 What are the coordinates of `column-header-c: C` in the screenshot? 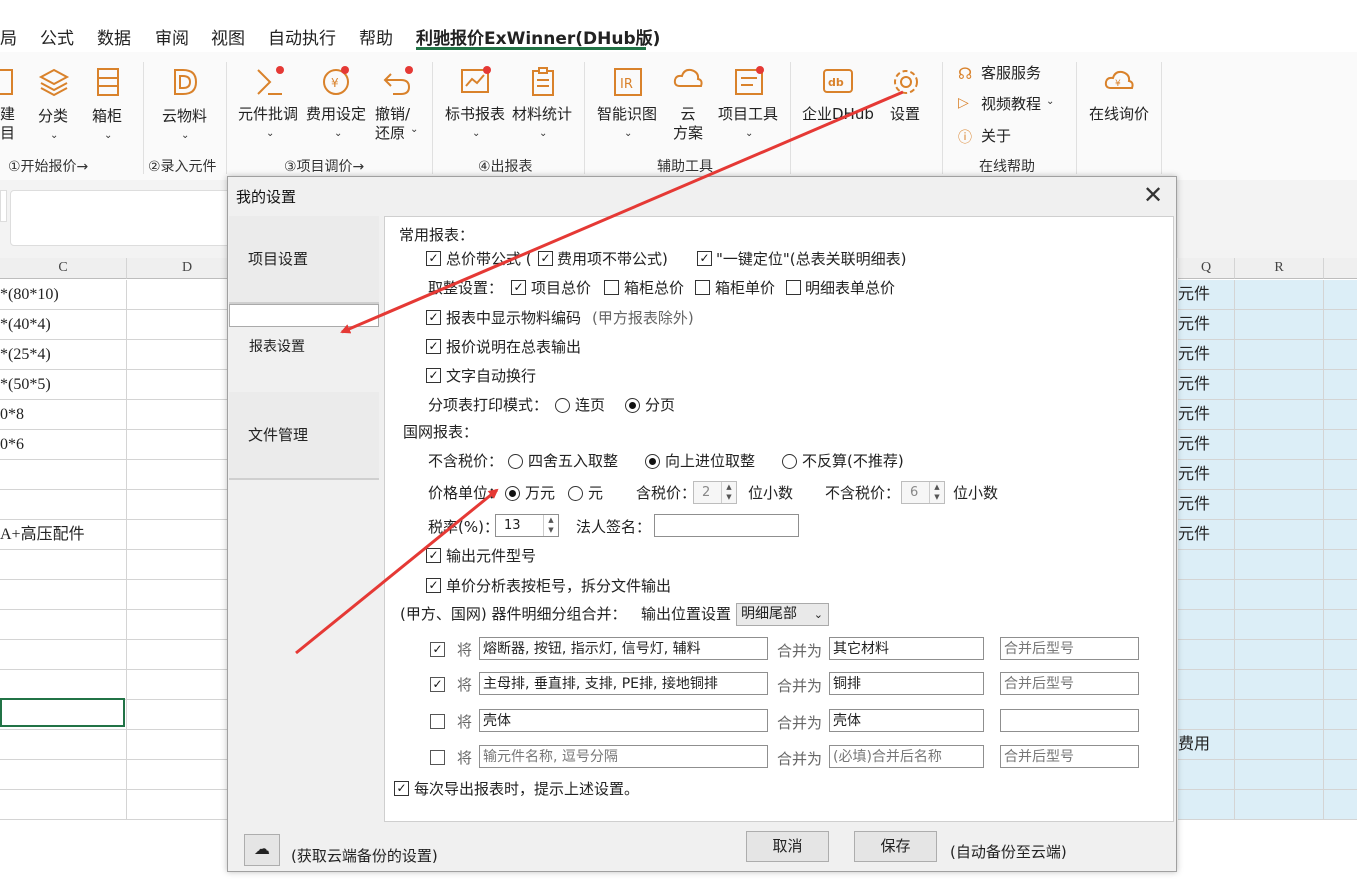 It's located at (63, 268).